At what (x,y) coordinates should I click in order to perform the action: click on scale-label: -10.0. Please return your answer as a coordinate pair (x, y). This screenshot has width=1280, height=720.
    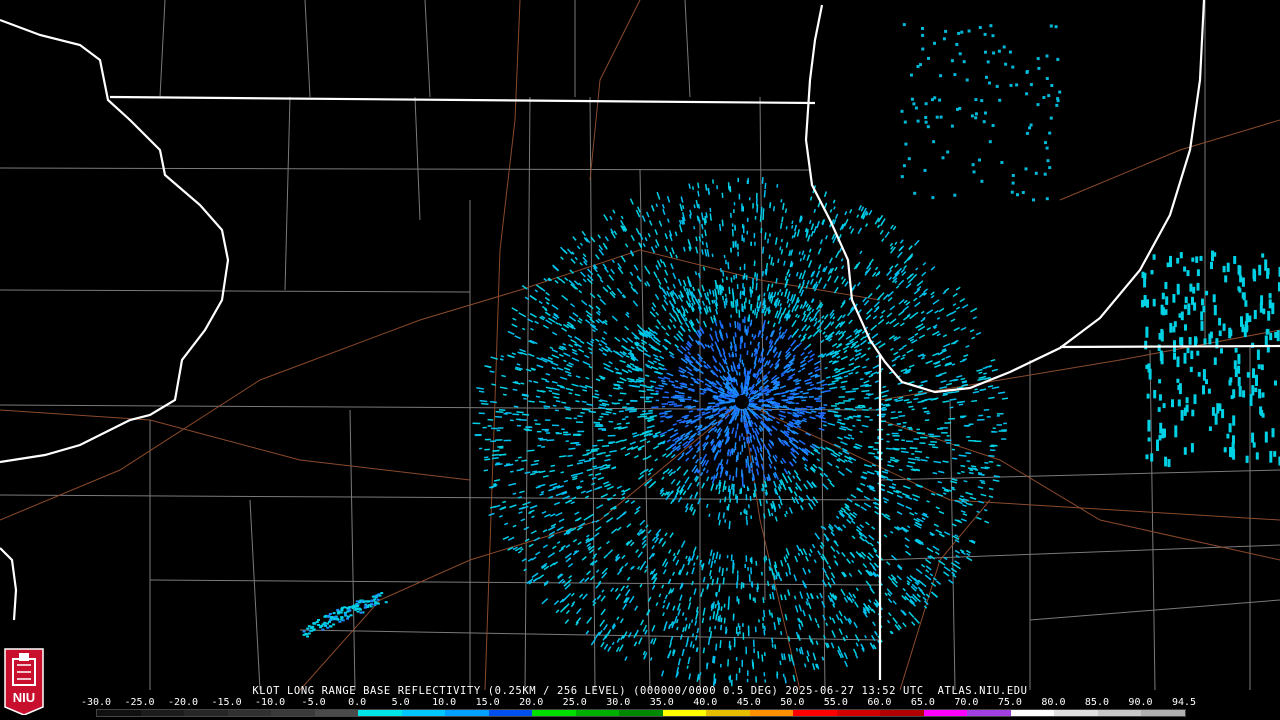
    Looking at the image, I should click on (270, 702).